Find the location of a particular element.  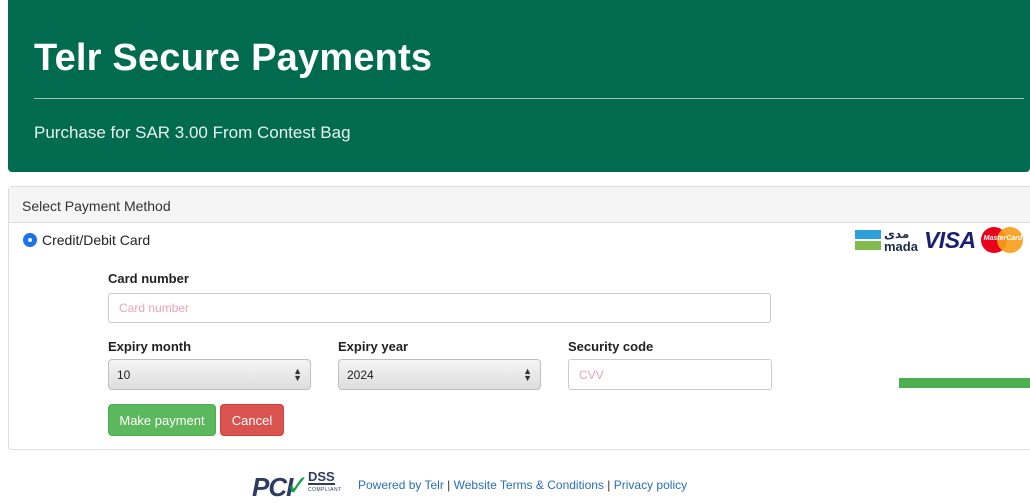

expiry-year-select: 2024 ▲ ▼ is located at coordinates (439, 374).